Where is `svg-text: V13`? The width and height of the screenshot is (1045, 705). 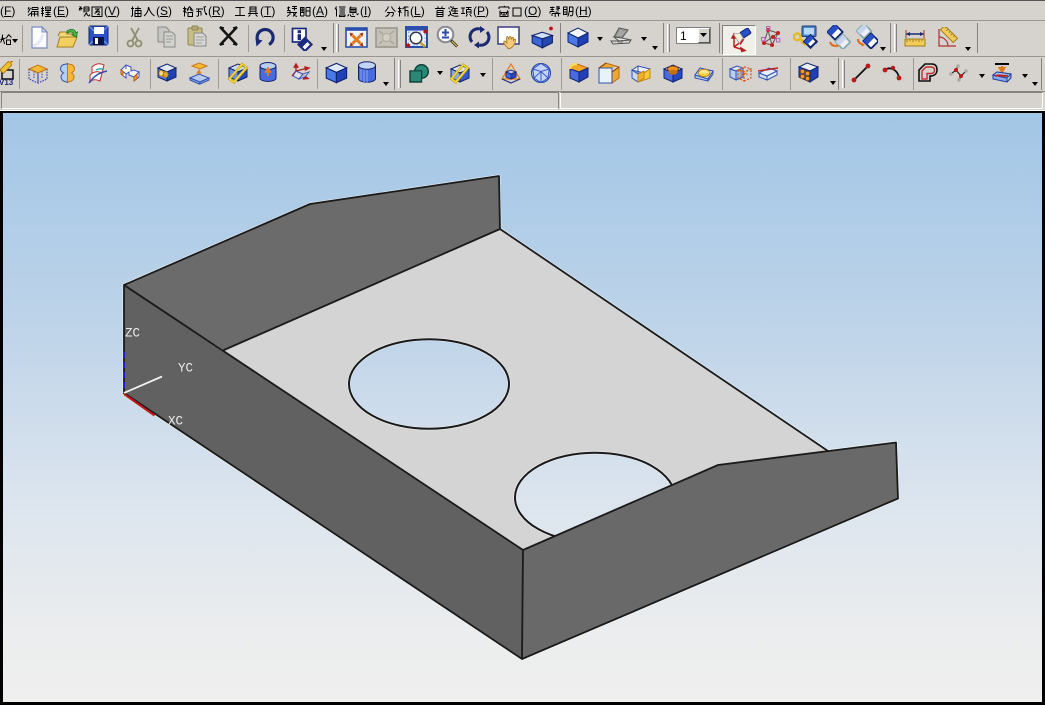
svg-text: V13 is located at coordinates (7, 82).